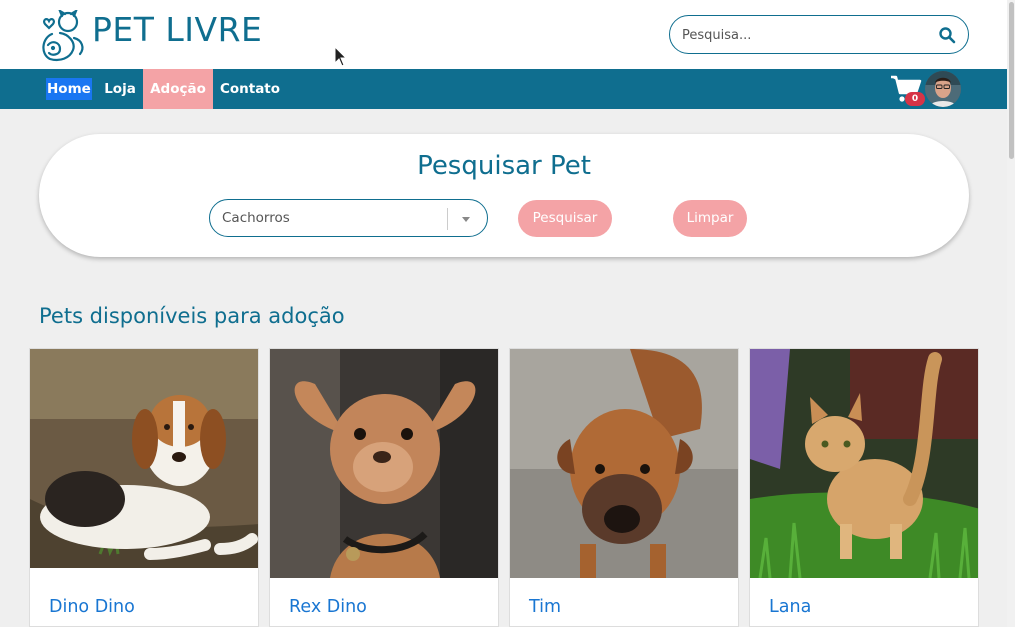 This screenshot has width=1015, height=627. What do you see at coordinates (545, 607) in the screenshot?
I see `pet-name: Tim` at bounding box center [545, 607].